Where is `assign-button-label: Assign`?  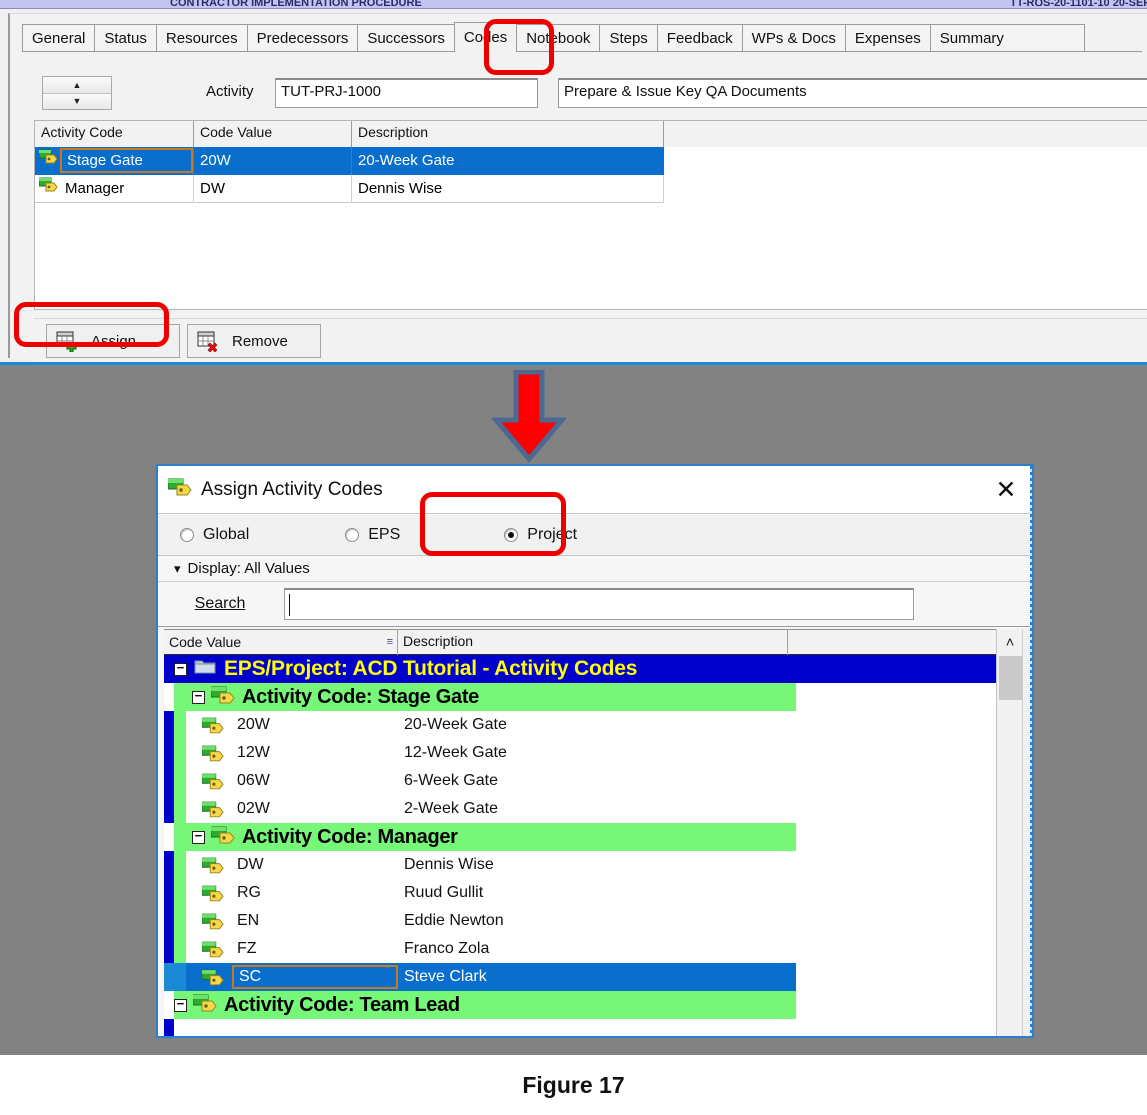
assign-button-label: Assign is located at coordinates (114, 341).